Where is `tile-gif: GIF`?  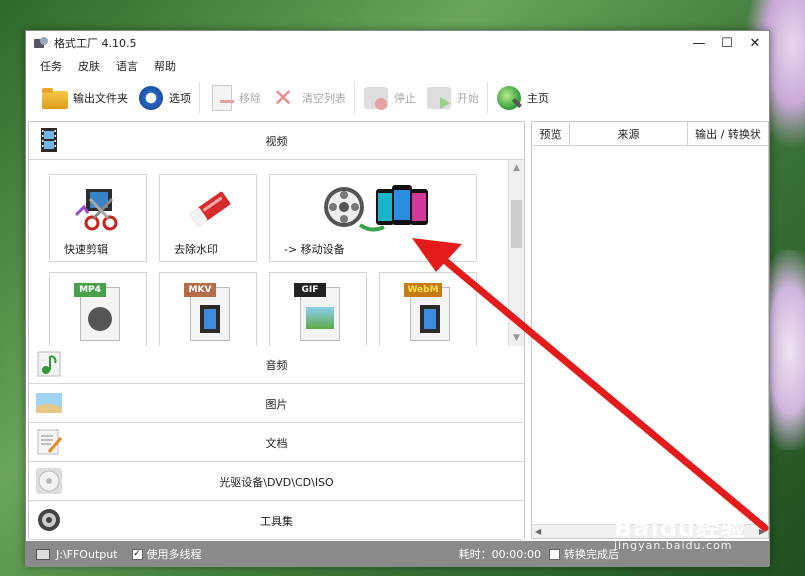 tile-gif: GIF is located at coordinates (318, 309).